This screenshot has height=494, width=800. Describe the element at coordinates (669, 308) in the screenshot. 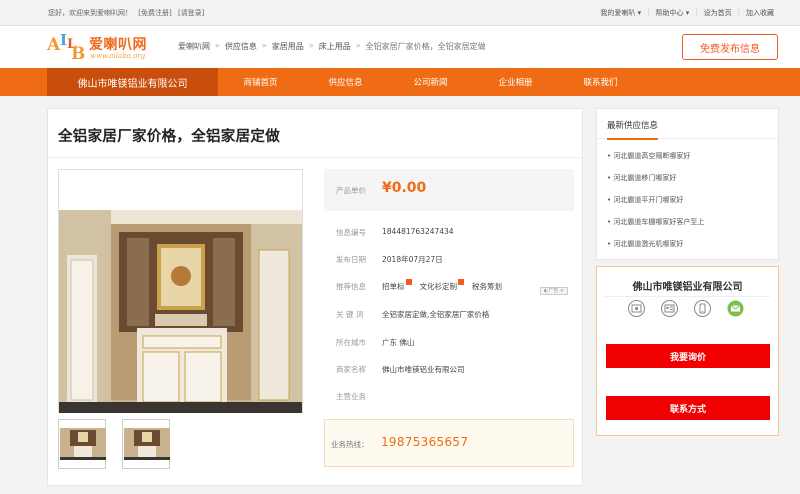

I see `id-card-icon` at that location.